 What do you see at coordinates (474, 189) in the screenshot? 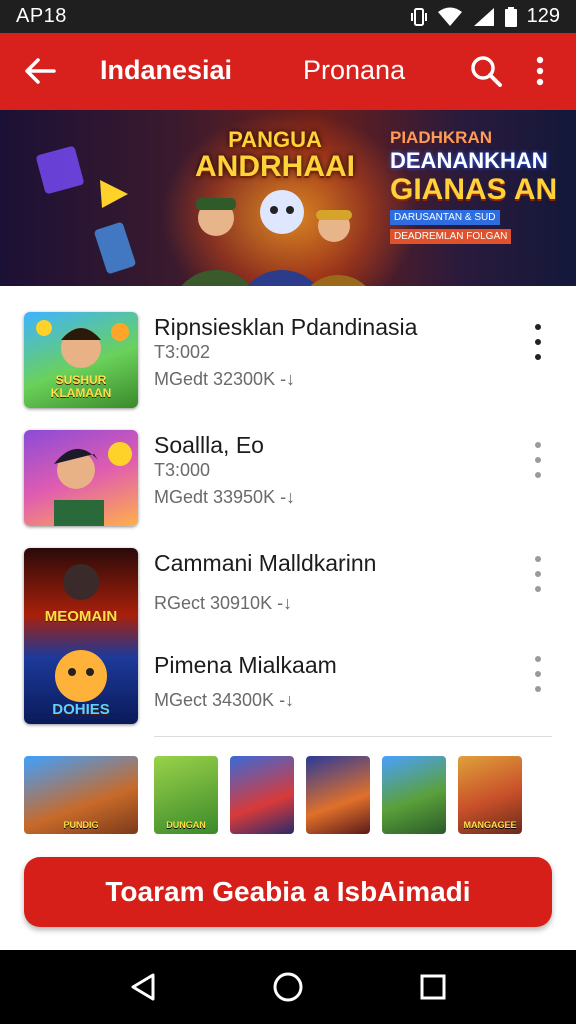
I see `banner-subtitle-3: GIANAS AN` at bounding box center [474, 189].